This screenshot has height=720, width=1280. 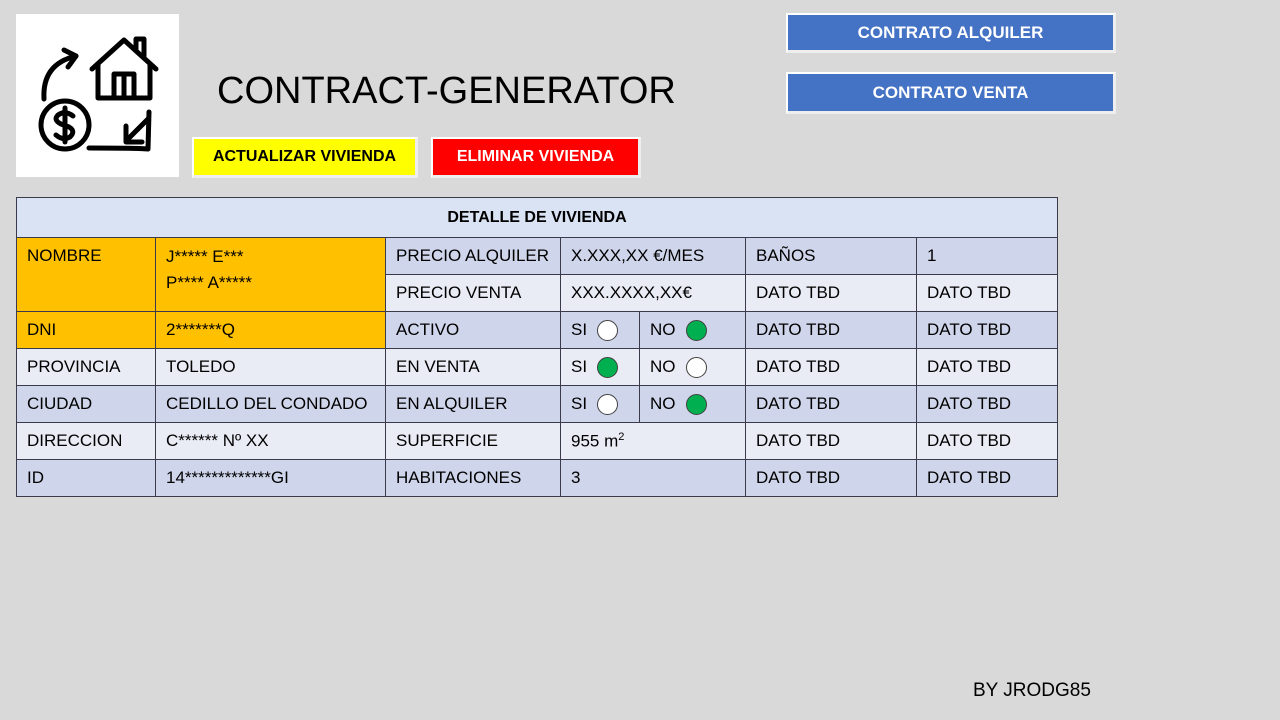 I want to click on banos-value: 1, so click(x=987, y=256).